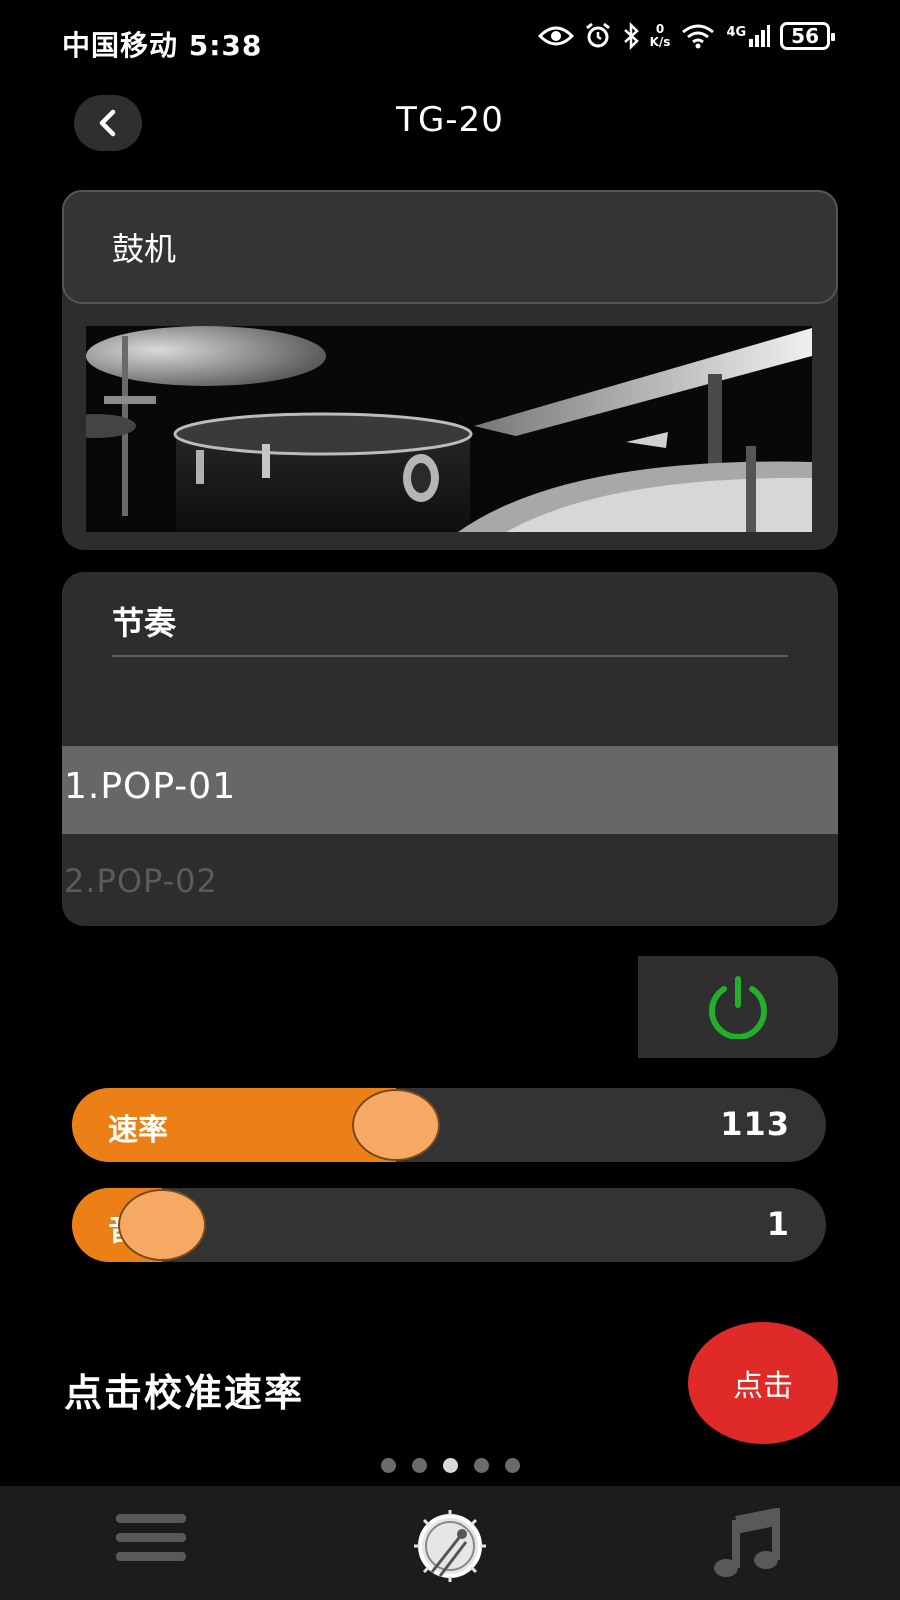 This screenshot has width=900, height=1600. Describe the element at coordinates (450, 656) in the screenshot. I see `divider` at that location.